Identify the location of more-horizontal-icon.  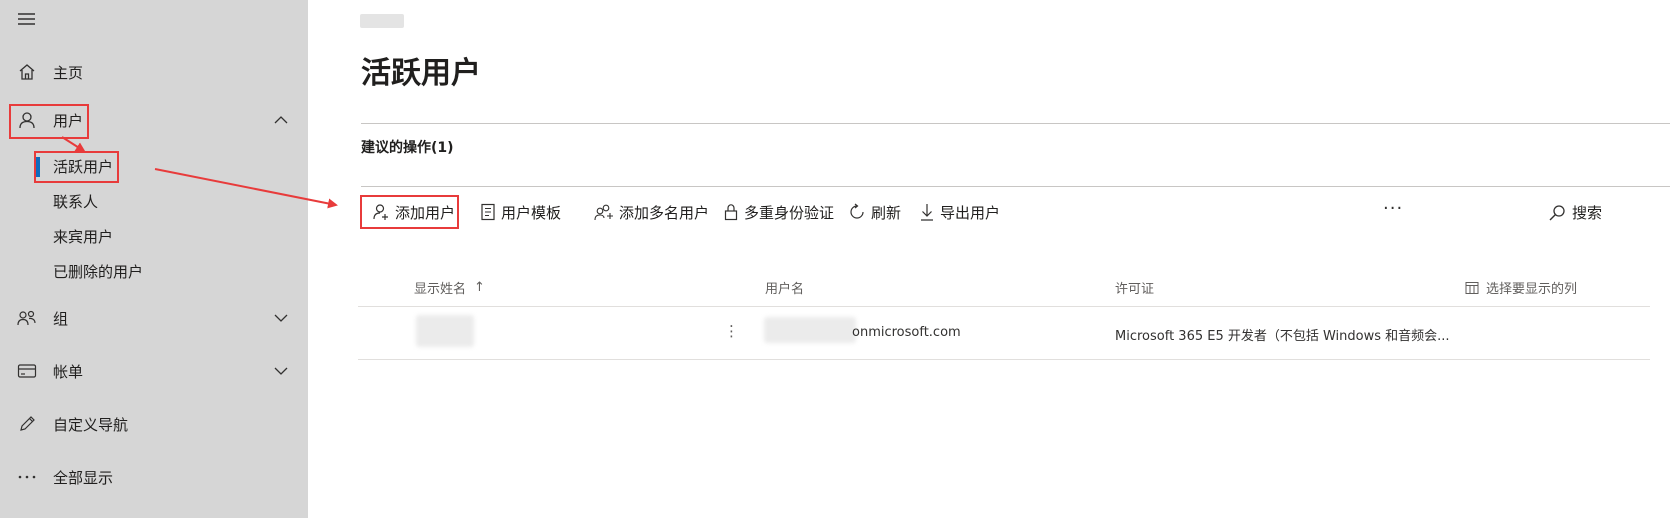
(27, 477).